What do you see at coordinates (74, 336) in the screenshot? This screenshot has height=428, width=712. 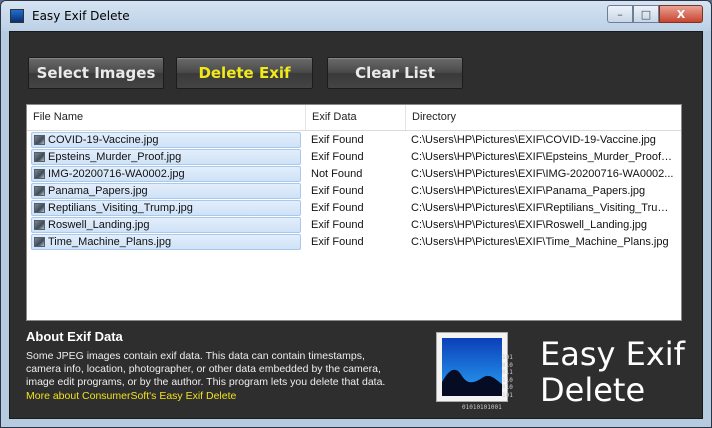 I see `about-title: About Exif Data` at bounding box center [74, 336].